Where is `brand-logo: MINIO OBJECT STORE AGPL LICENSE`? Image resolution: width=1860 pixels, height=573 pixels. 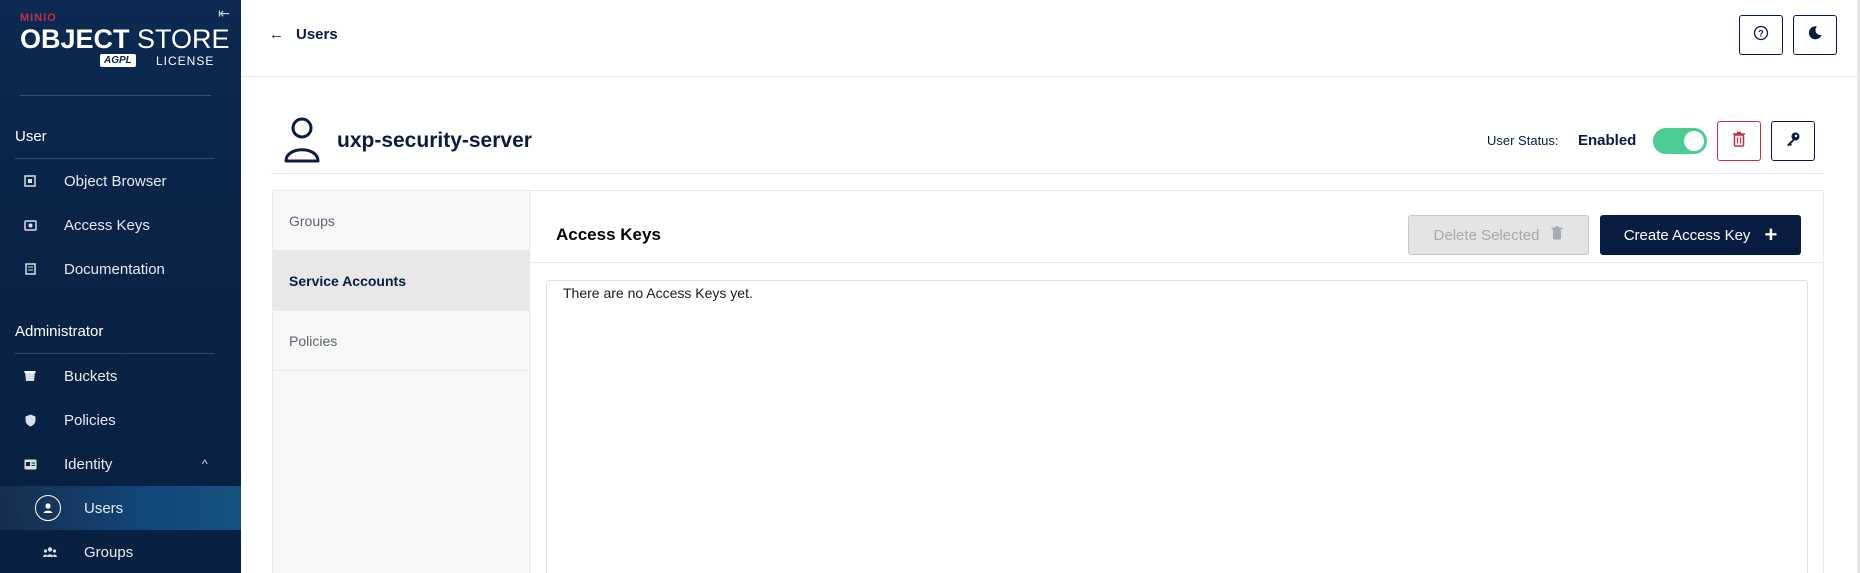 brand-logo: MINIO OBJECT STORE AGPL LICENSE is located at coordinates (125, 42).